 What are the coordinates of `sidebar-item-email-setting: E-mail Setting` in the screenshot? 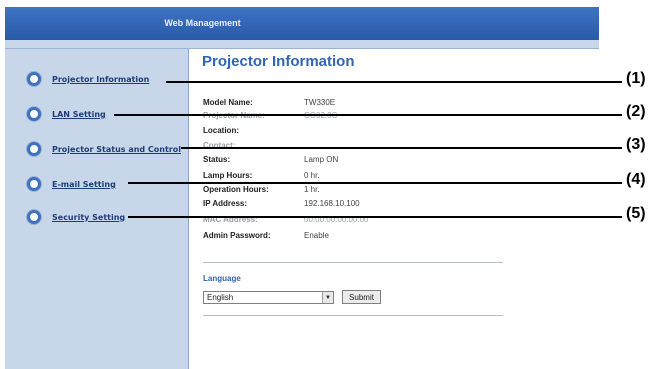 It's located at (71, 184).